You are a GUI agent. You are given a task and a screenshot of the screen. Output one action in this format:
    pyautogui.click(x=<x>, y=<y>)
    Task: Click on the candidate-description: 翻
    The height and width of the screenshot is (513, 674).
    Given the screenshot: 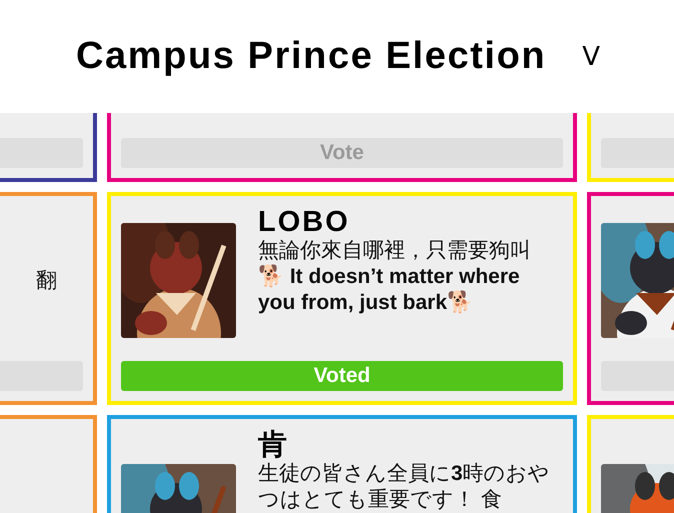 What is the action you would take?
    pyautogui.click(x=46, y=281)
    